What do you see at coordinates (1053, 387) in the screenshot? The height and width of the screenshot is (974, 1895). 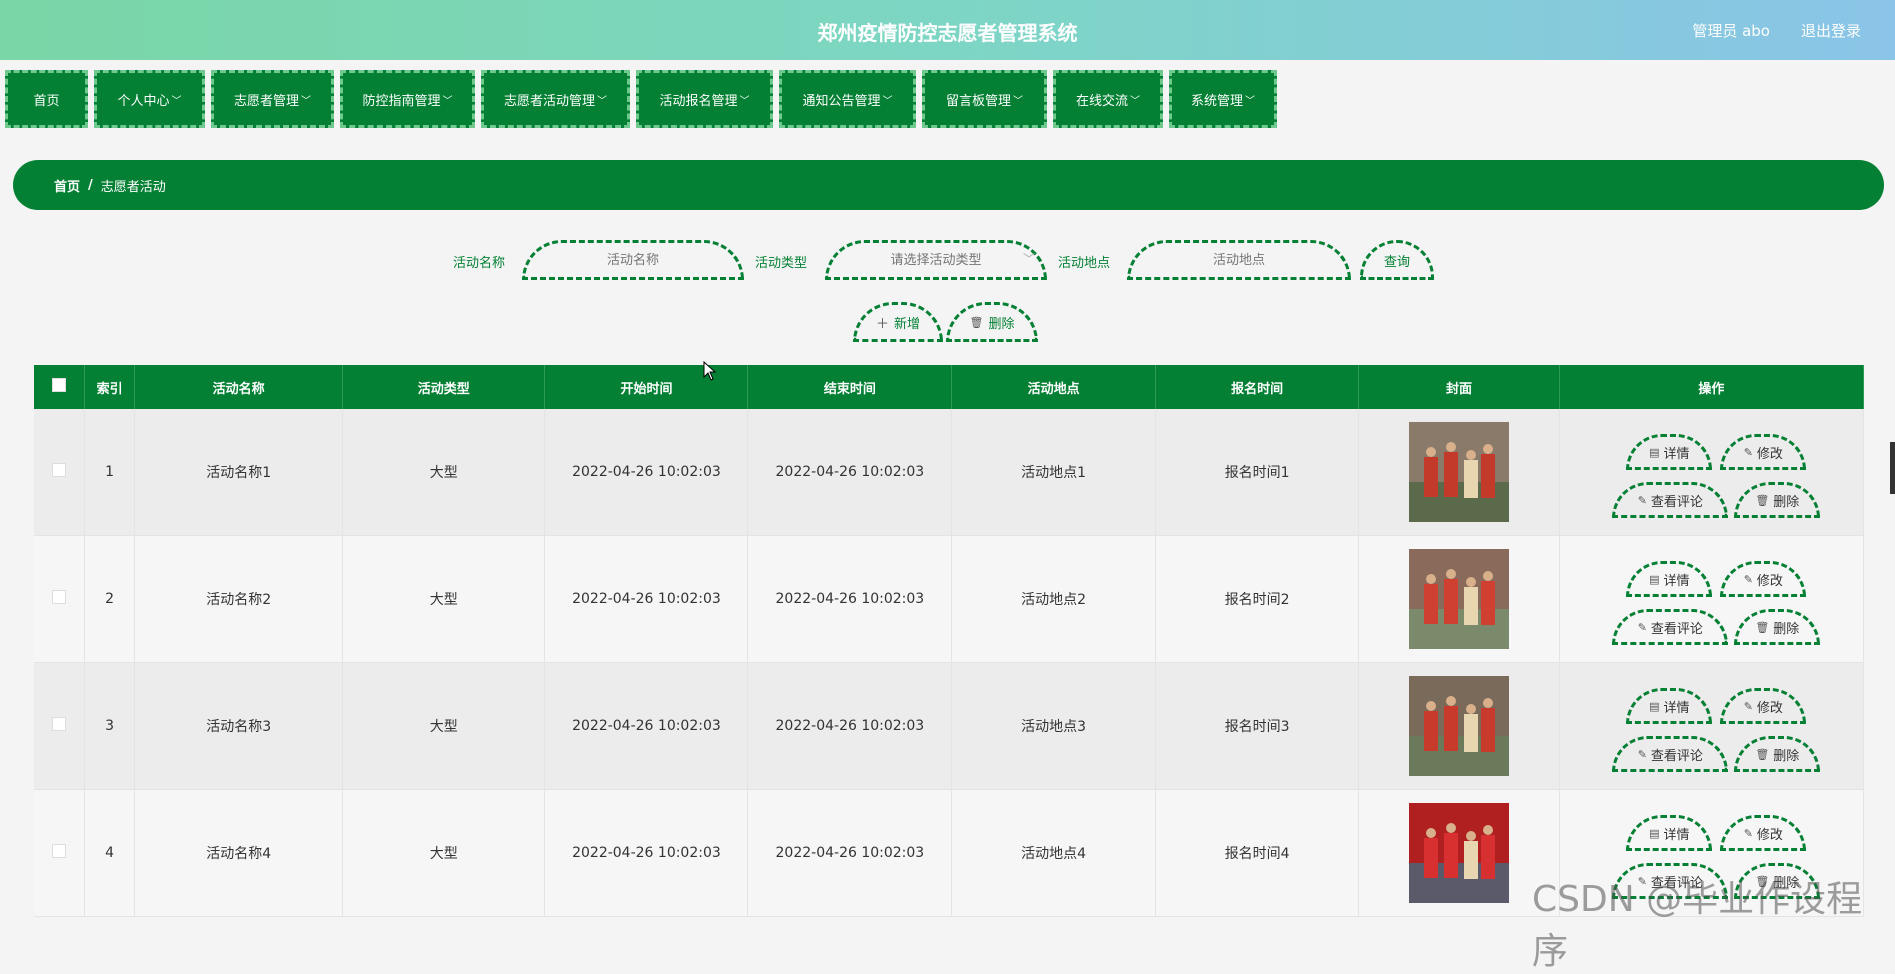 I see `col-place: 活动地点` at bounding box center [1053, 387].